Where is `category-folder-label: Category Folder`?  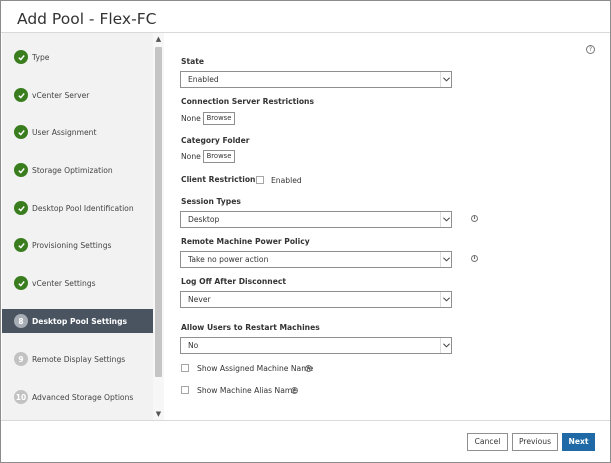 category-folder-label: Category Folder is located at coordinates (215, 140).